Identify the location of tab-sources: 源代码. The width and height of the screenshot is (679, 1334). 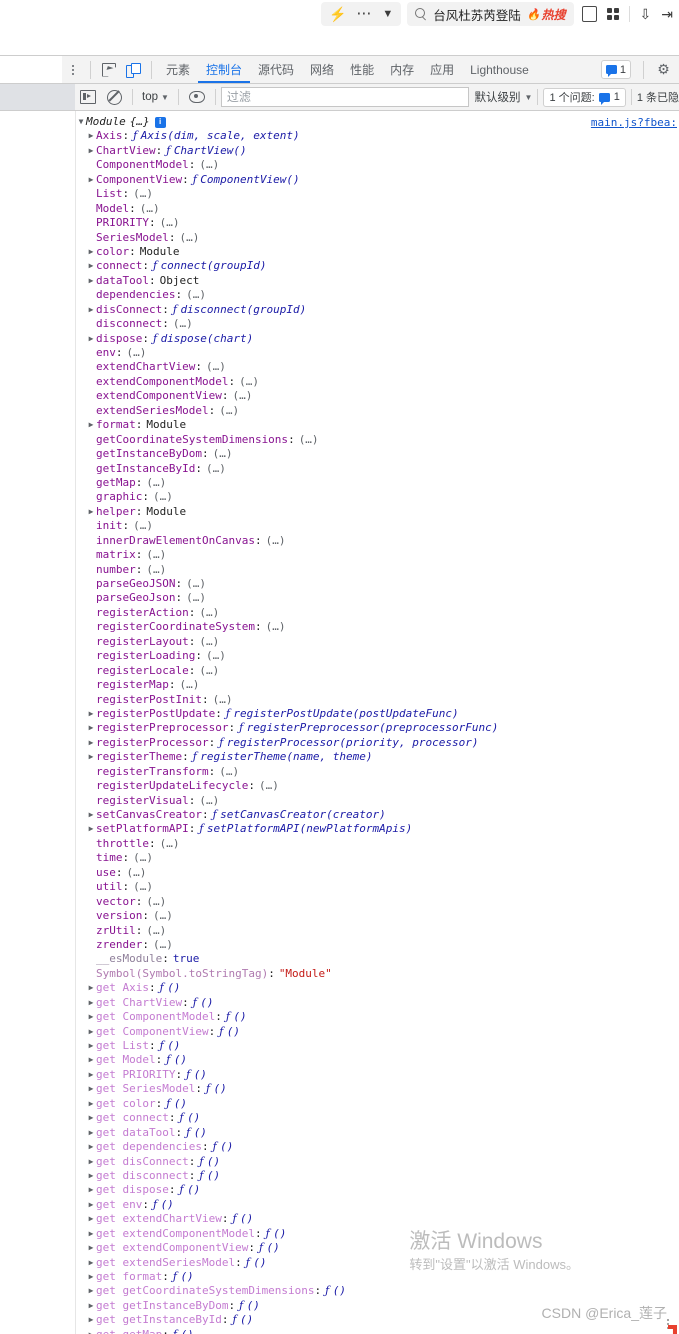
(276, 69).